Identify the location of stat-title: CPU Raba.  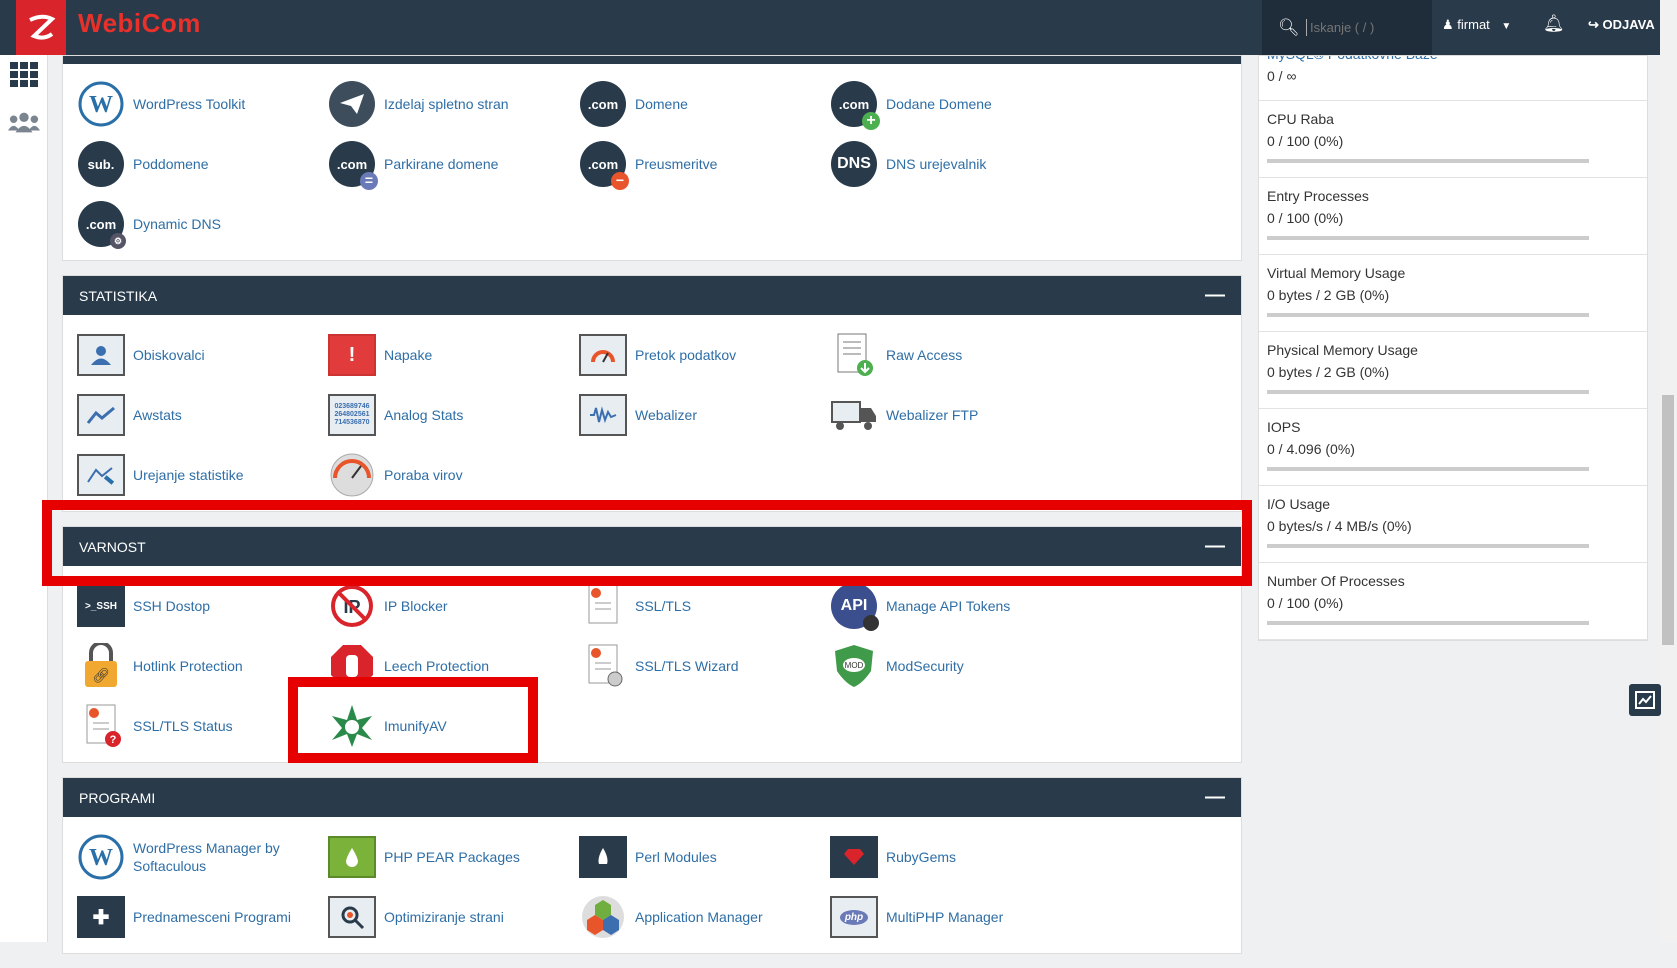
(1453, 119).